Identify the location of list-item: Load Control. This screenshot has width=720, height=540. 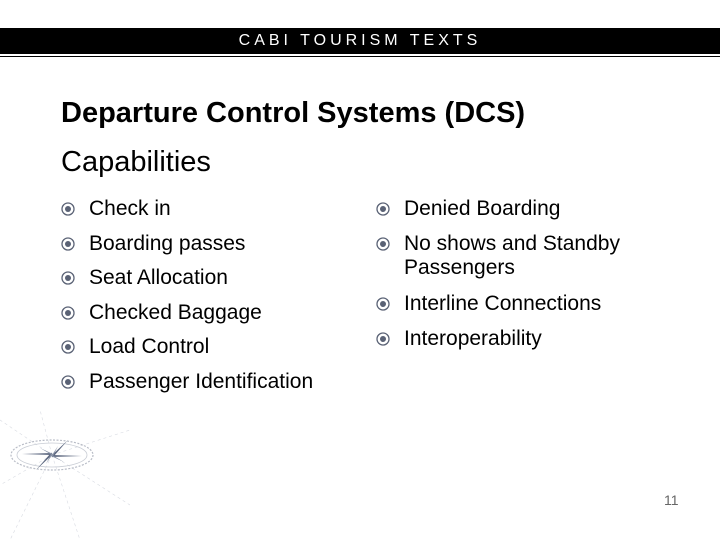
(186, 347).